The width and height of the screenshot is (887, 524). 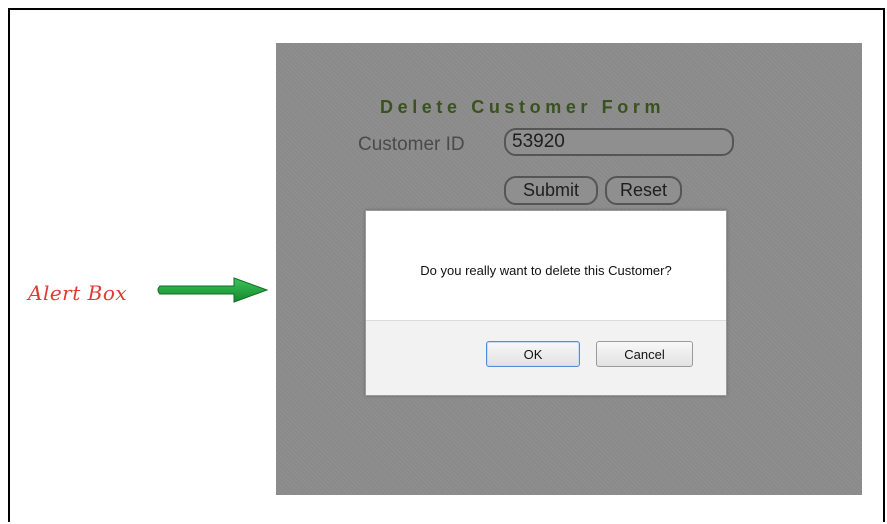 What do you see at coordinates (78, 293) in the screenshot?
I see `alert-box-annotation-label: Alert Box` at bounding box center [78, 293].